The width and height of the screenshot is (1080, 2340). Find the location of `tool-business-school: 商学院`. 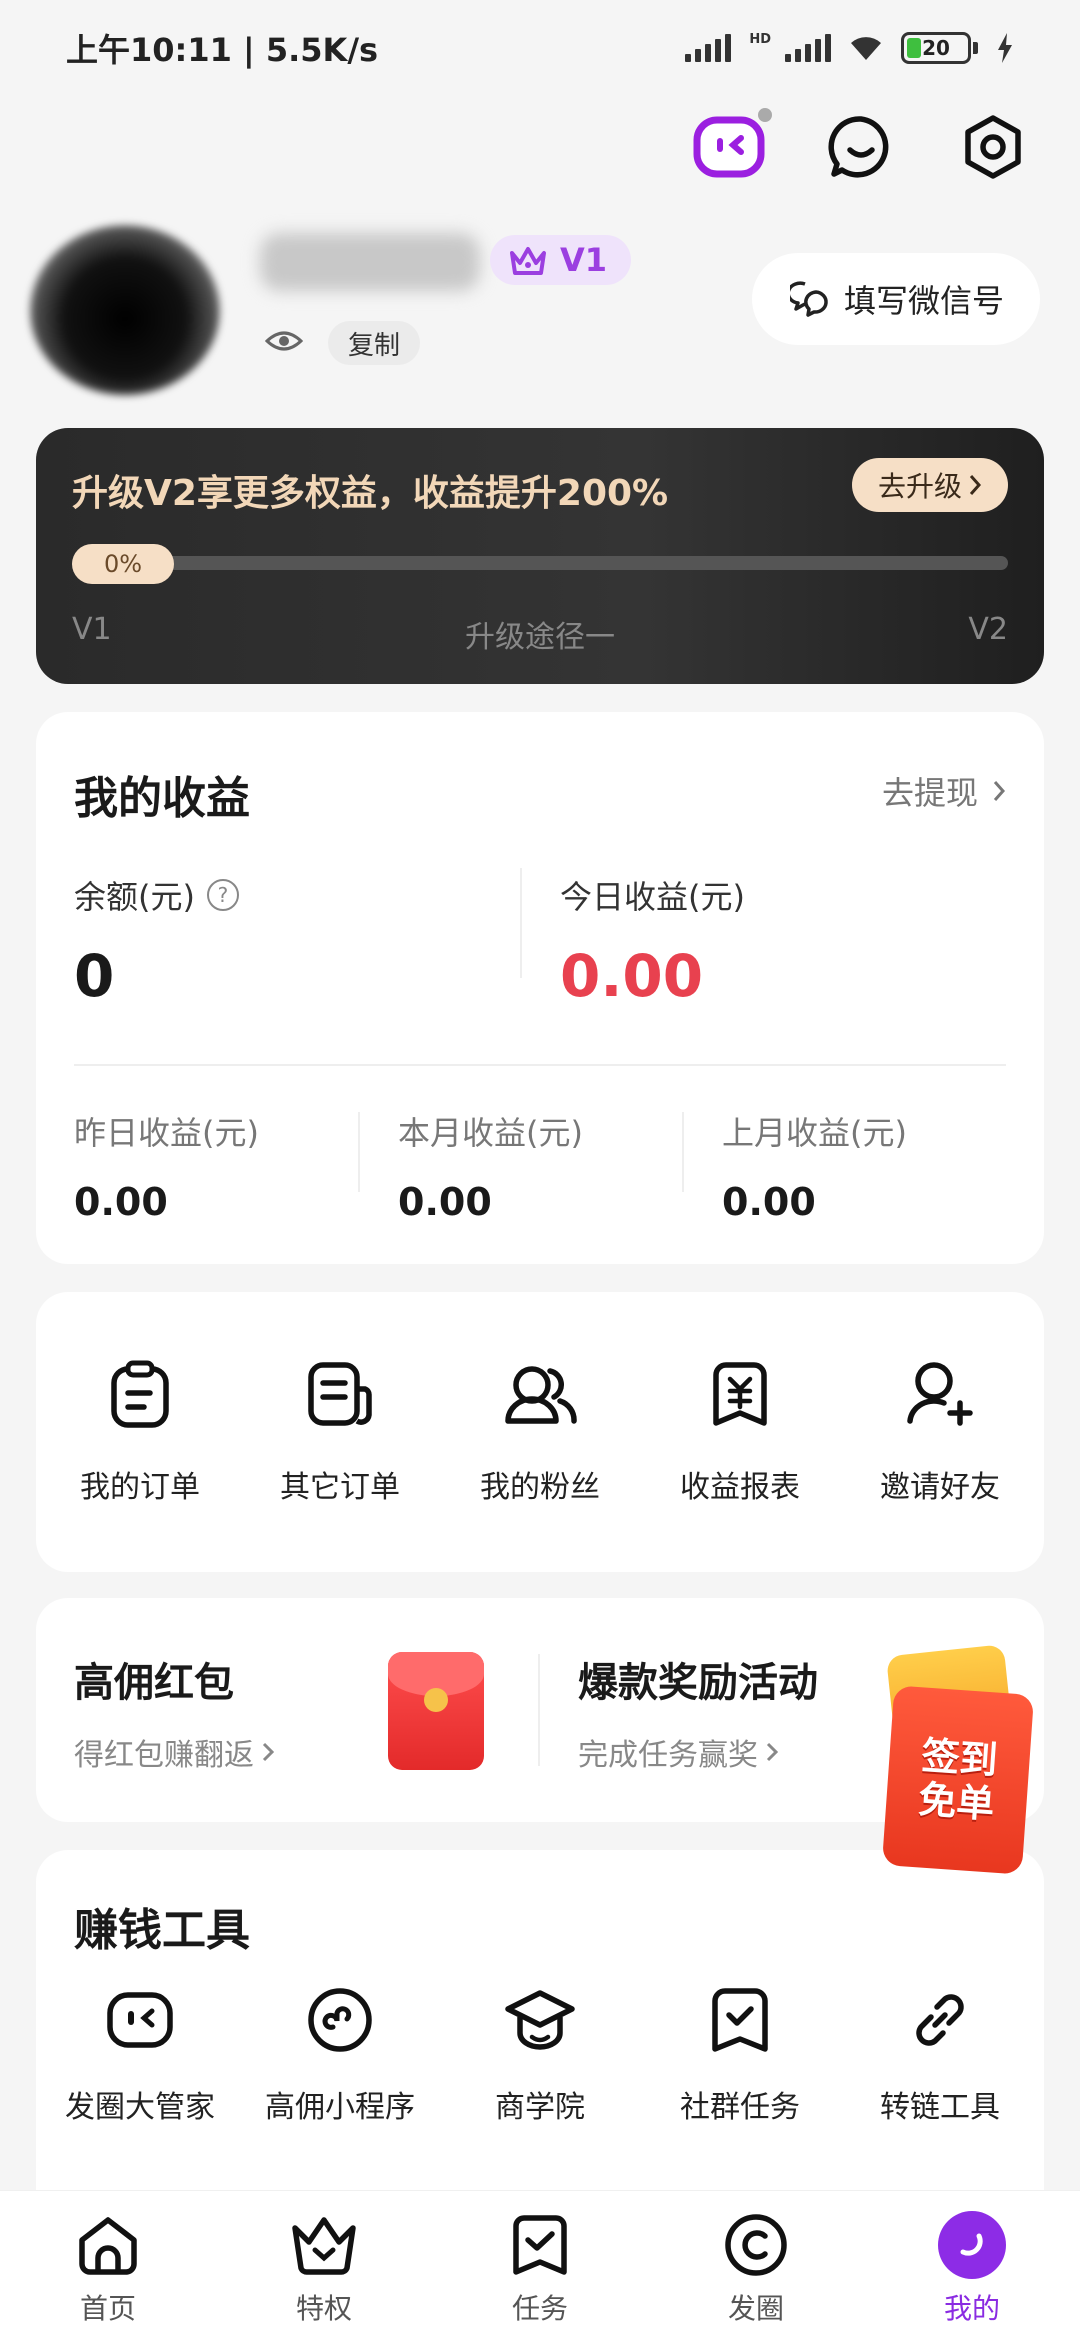

tool-business-school: 商学院 is located at coordinates (540, 2053).